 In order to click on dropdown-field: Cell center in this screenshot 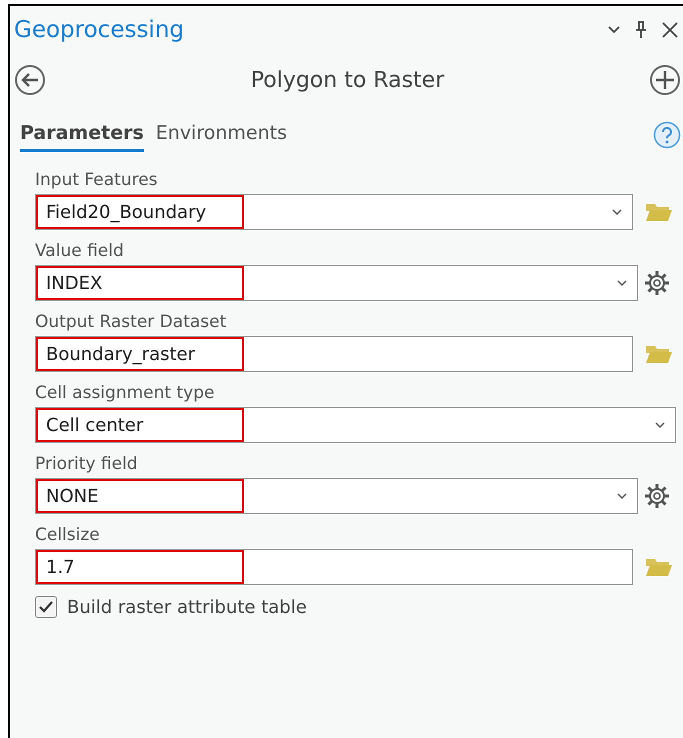, I will do `click(355, 425)`.